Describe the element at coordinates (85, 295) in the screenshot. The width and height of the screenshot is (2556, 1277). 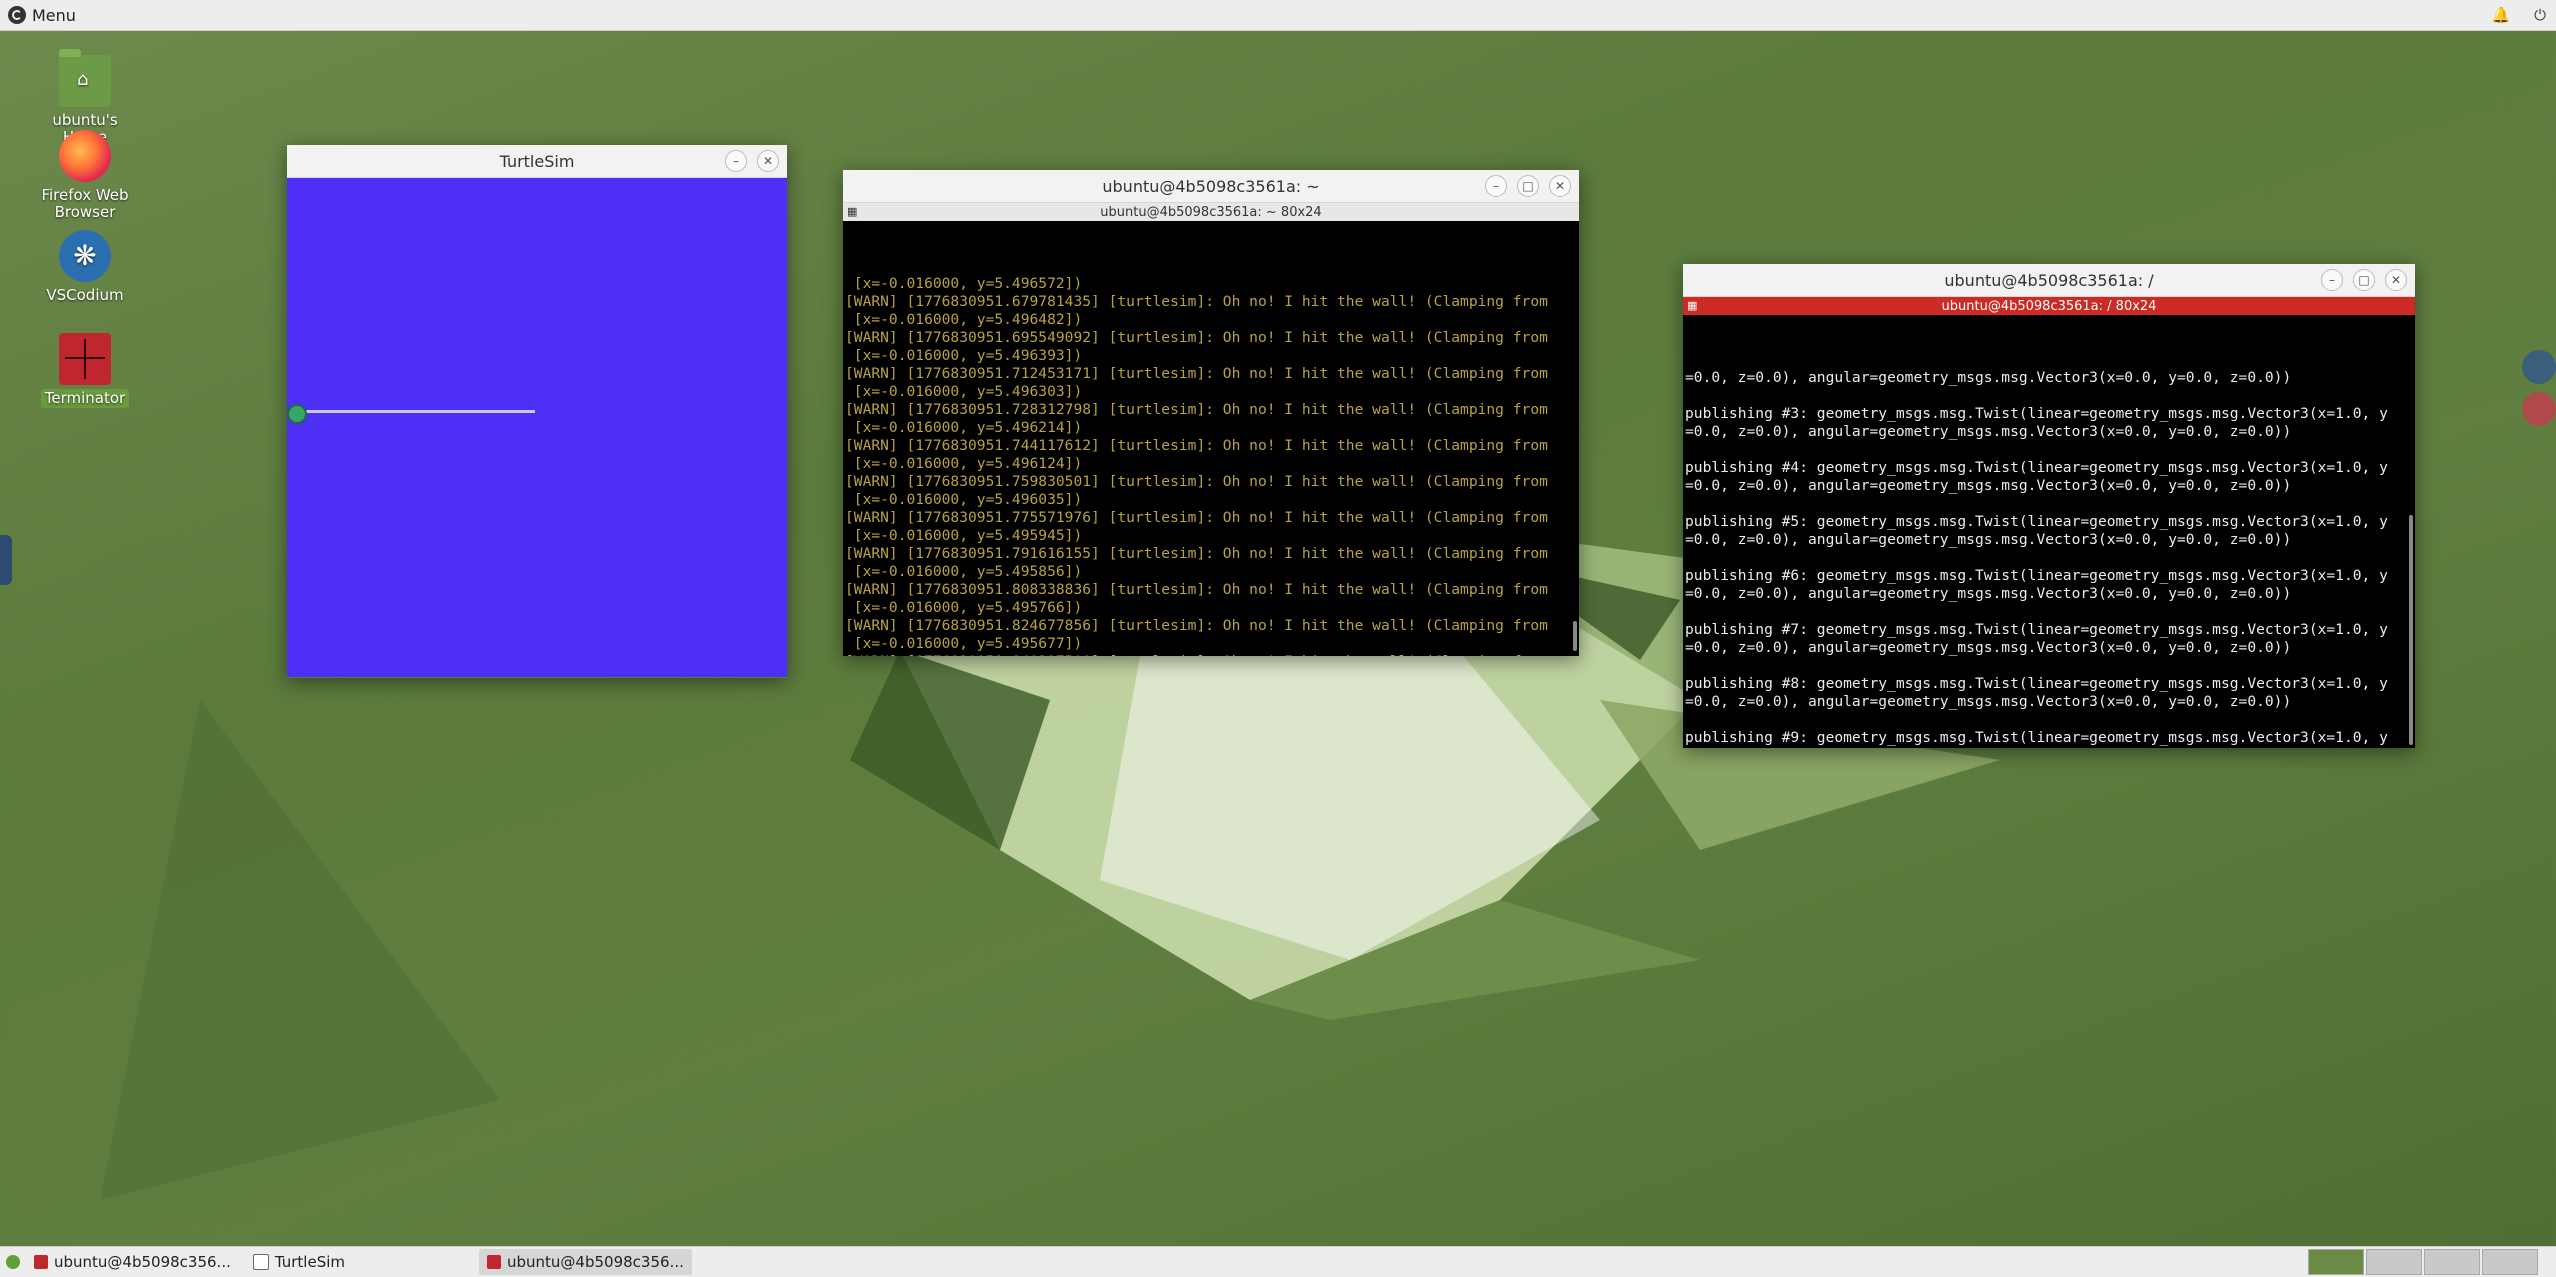
I see `desktop-icon-label: VSCodium` at that location.